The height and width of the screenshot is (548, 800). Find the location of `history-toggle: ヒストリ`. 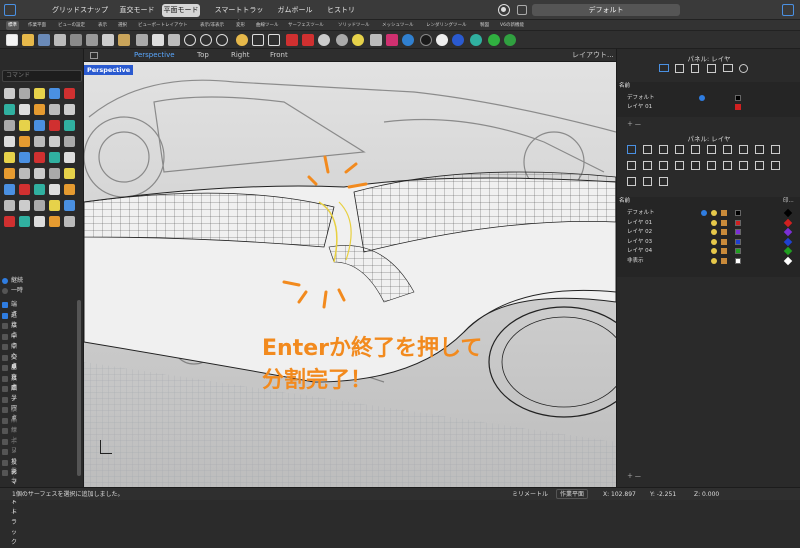

history-toggle: ヒストリ is located at coordinates (341, 10).